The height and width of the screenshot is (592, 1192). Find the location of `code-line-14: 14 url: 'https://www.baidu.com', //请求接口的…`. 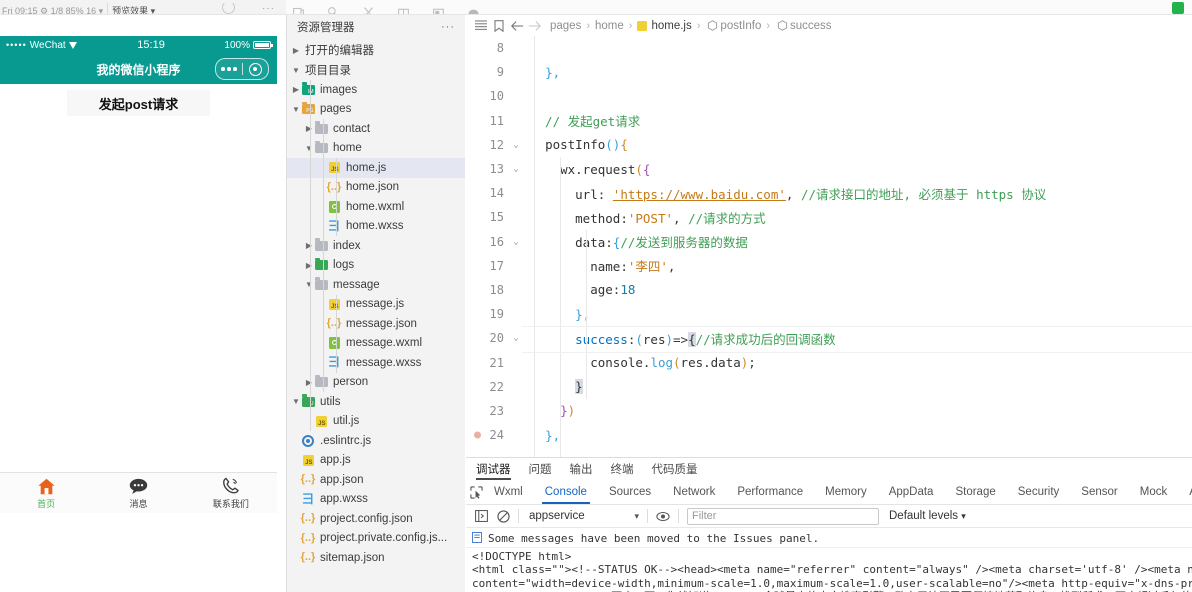

code-line-14: 14 url: 'https://www.baidu.com', //请求接口的… is located at coordinates (829, 193).